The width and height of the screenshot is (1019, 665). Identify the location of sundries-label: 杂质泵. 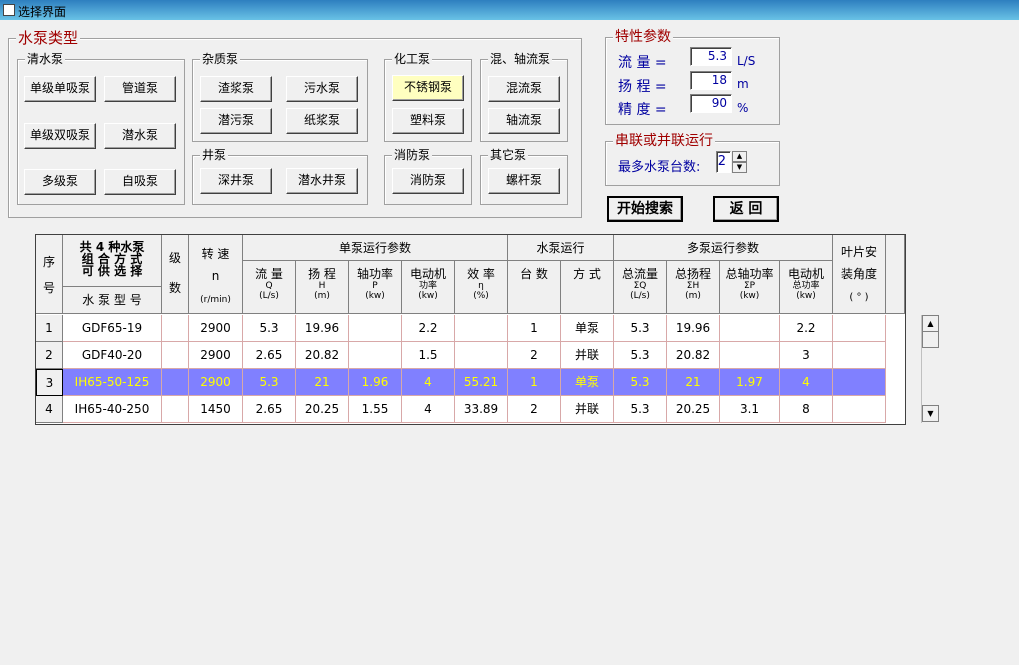
(220, 59).